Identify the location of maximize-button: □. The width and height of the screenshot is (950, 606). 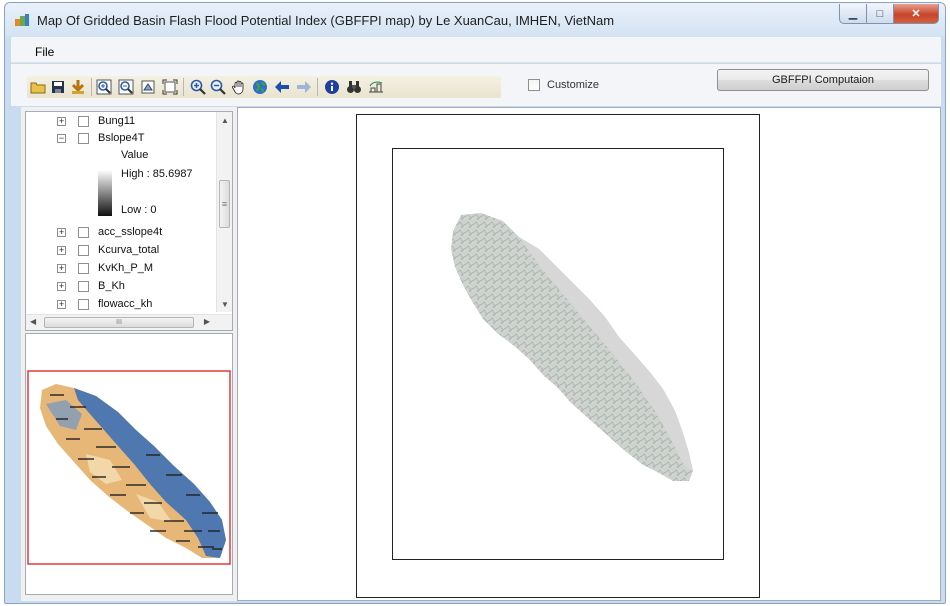
(880, 14).